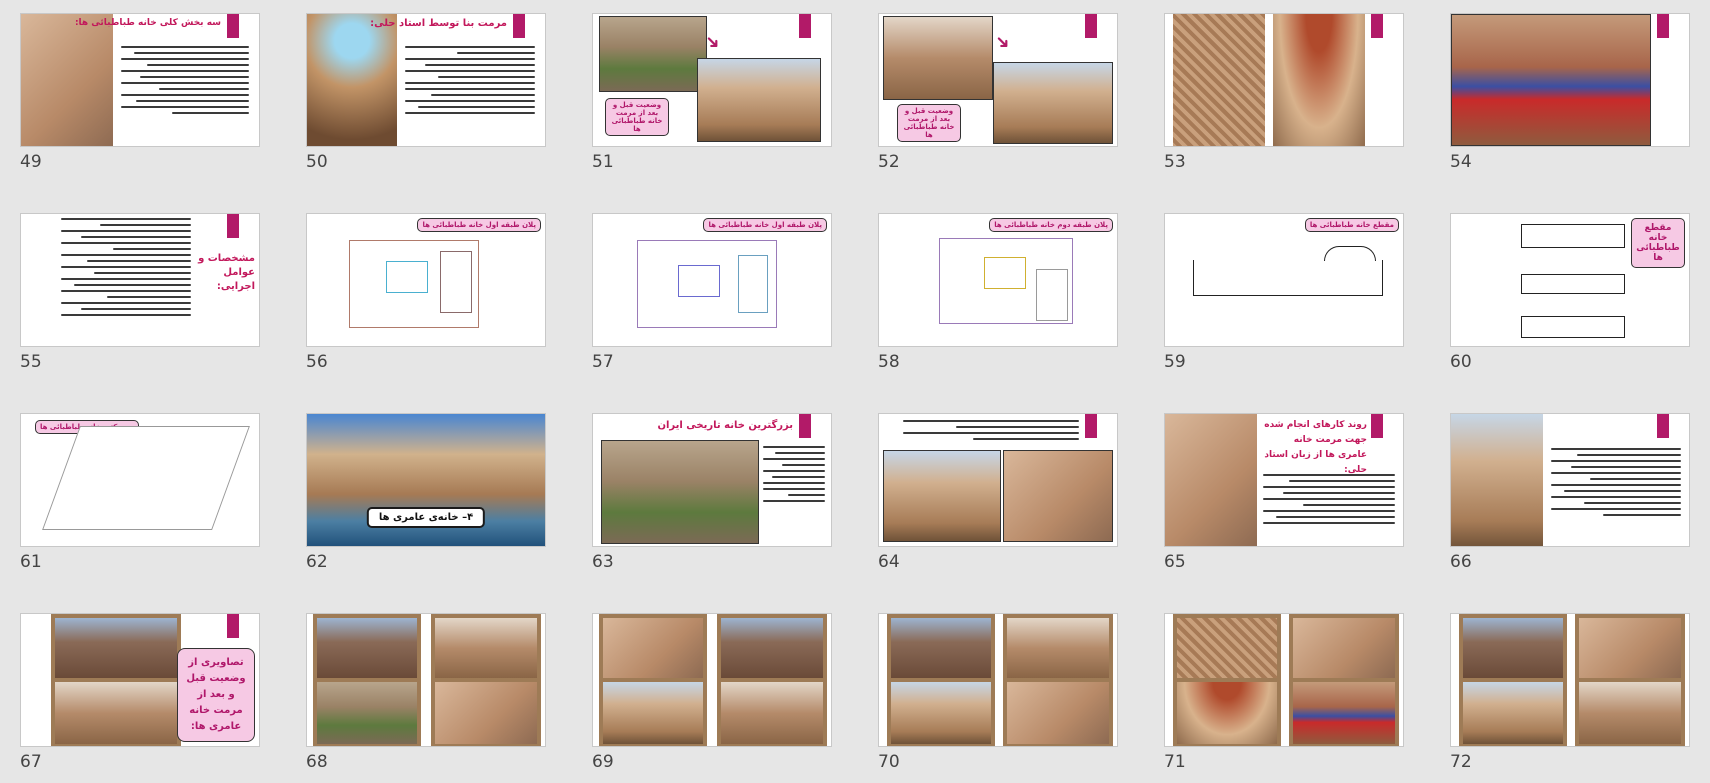 The height and width of the screenshot is (783, 1710). Describe the element at coordinates (146, 478) in the screenshot. I see `perspective-drawing` at that location.